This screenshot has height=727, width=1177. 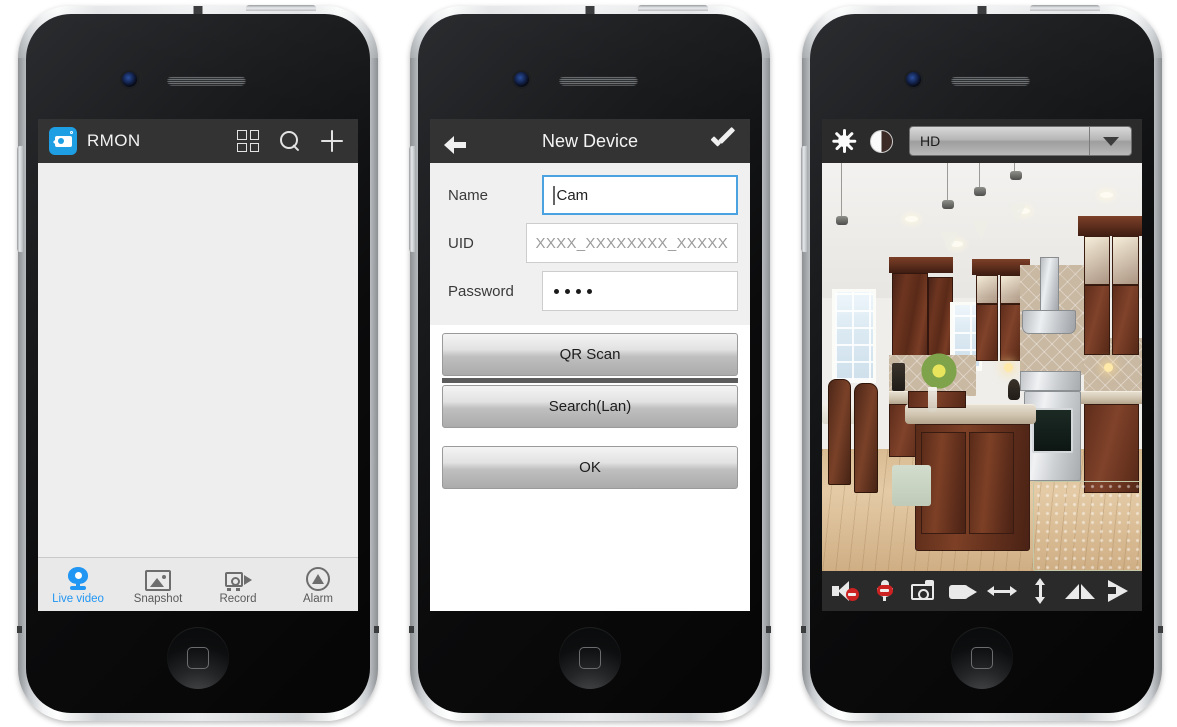 I want to click on oven-window, so click(x=1052, y=430).